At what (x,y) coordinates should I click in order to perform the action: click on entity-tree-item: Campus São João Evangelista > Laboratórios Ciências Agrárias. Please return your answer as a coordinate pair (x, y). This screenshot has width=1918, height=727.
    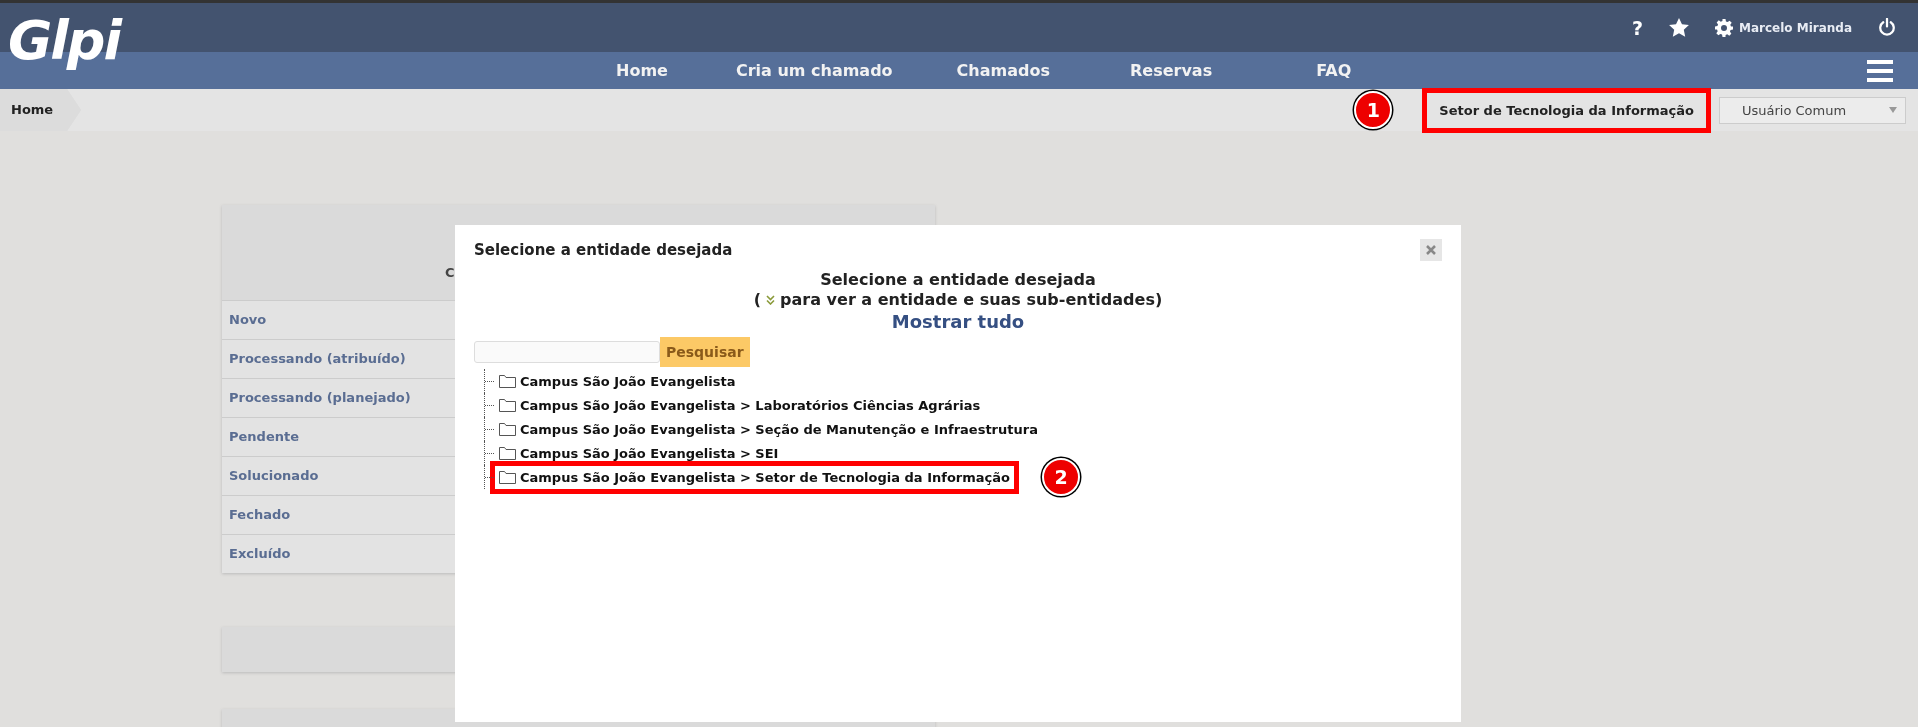
    Looking at the image, I should click on (750, 405).